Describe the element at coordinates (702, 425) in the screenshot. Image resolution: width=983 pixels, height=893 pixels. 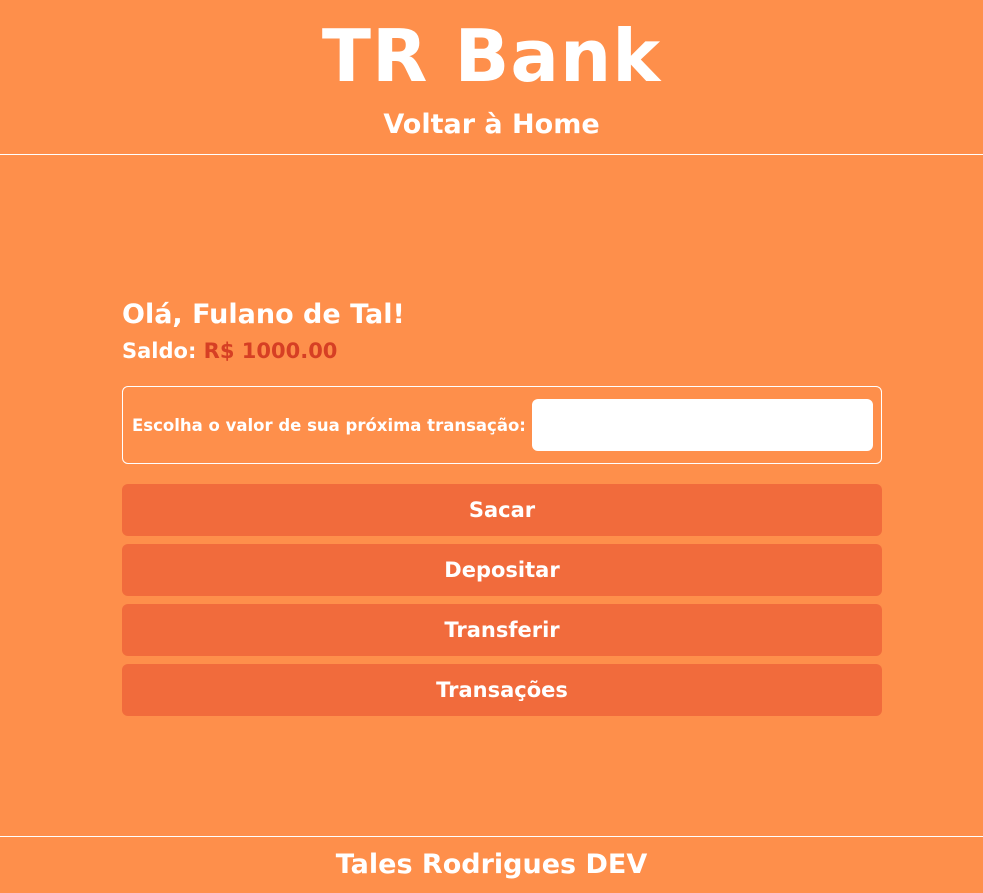
I see `transaction-amount-input` at that location.